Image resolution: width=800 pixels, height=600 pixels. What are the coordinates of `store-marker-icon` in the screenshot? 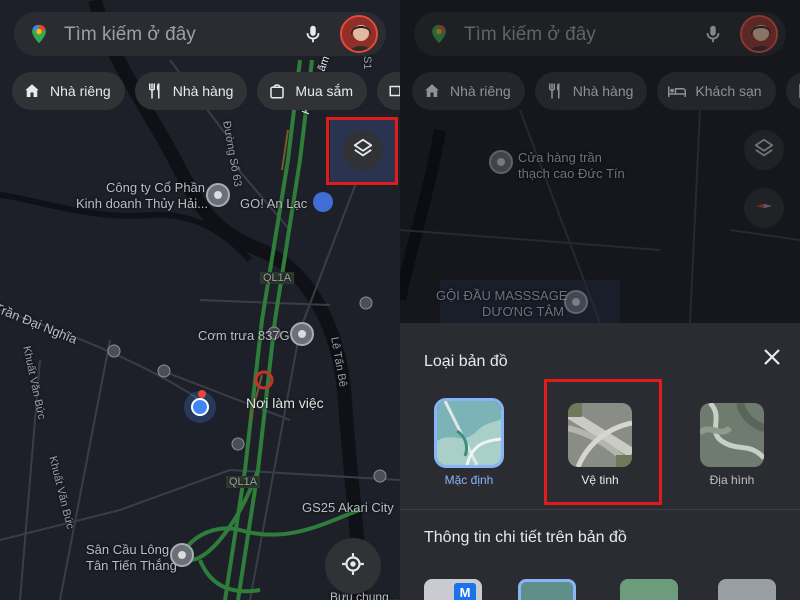 It's located at (501, 162).